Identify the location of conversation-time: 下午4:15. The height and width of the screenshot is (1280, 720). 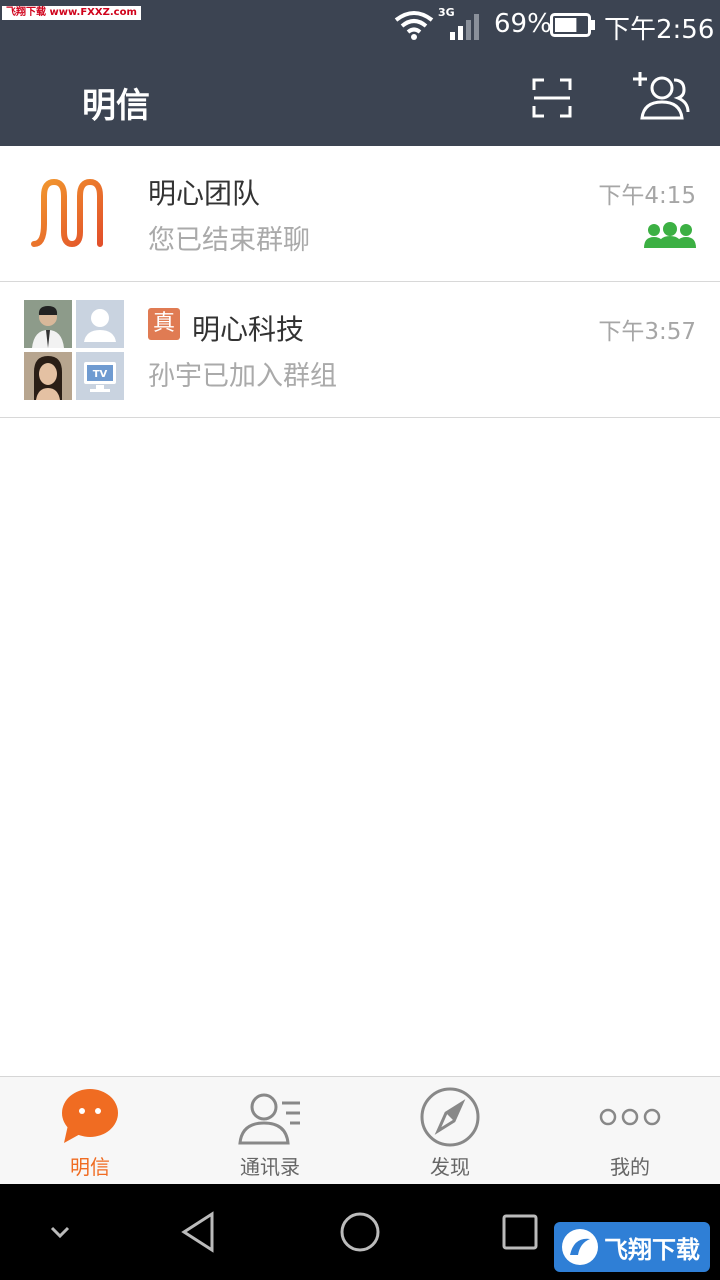
(647, 196).